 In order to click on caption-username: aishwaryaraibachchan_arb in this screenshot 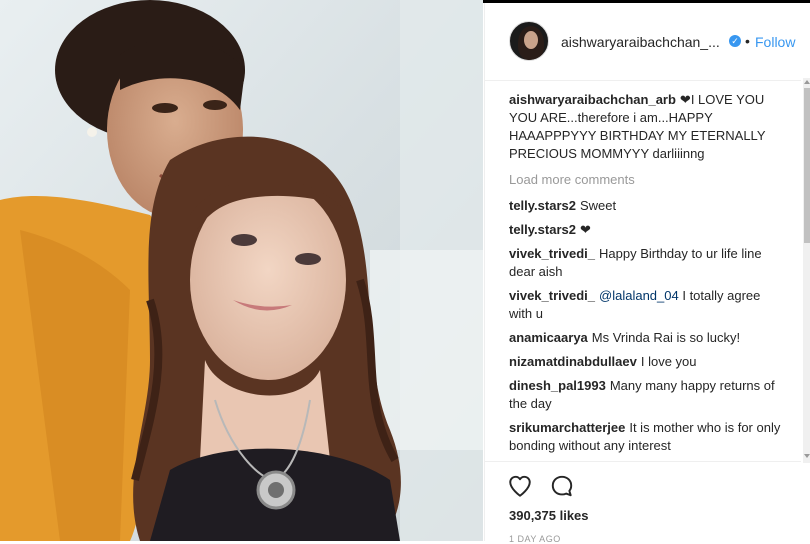, I will do `click(592, 99)`.